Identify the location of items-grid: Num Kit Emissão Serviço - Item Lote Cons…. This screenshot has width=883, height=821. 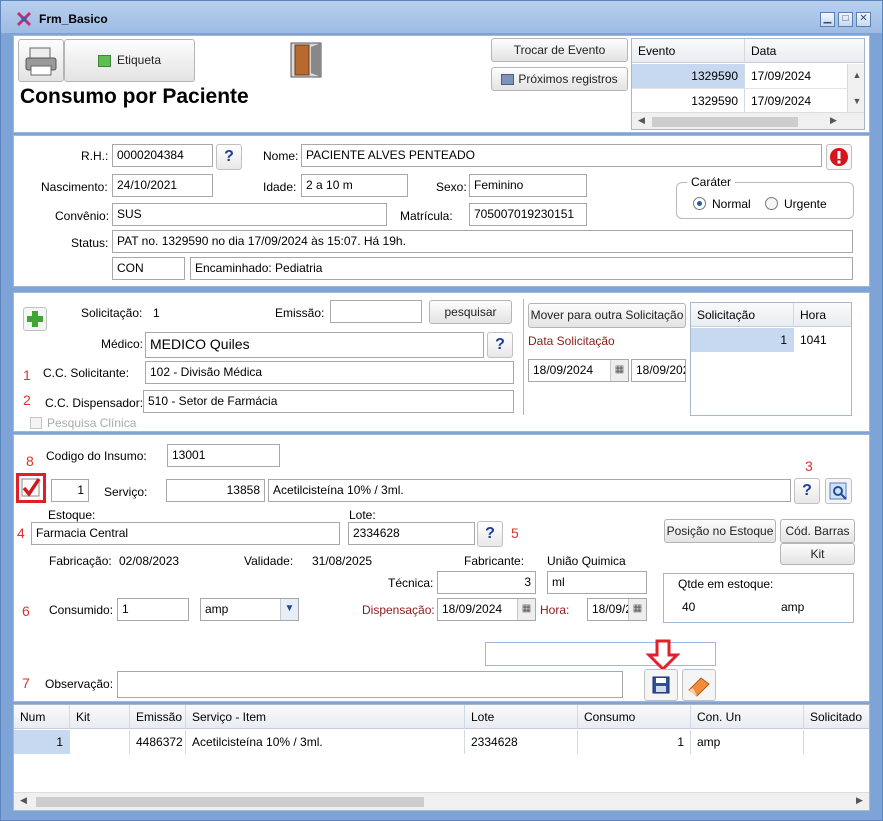
(441, 757).